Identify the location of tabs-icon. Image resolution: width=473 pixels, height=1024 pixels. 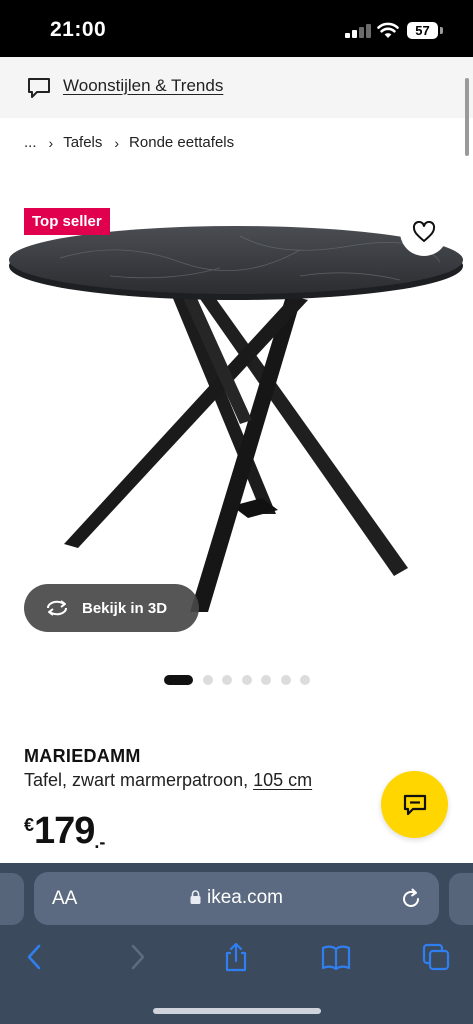
(436, 957).